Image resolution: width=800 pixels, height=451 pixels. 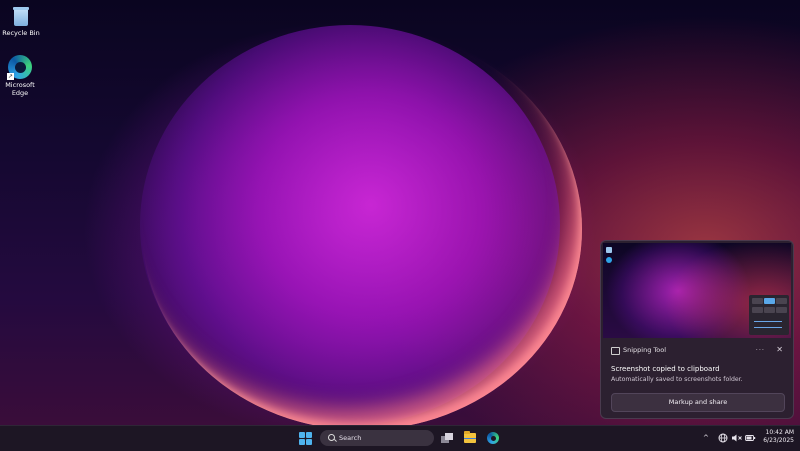 I want to click on taskbar: Search ^ 10:42 AM 6/23/2025, so click(x=400, y=438).